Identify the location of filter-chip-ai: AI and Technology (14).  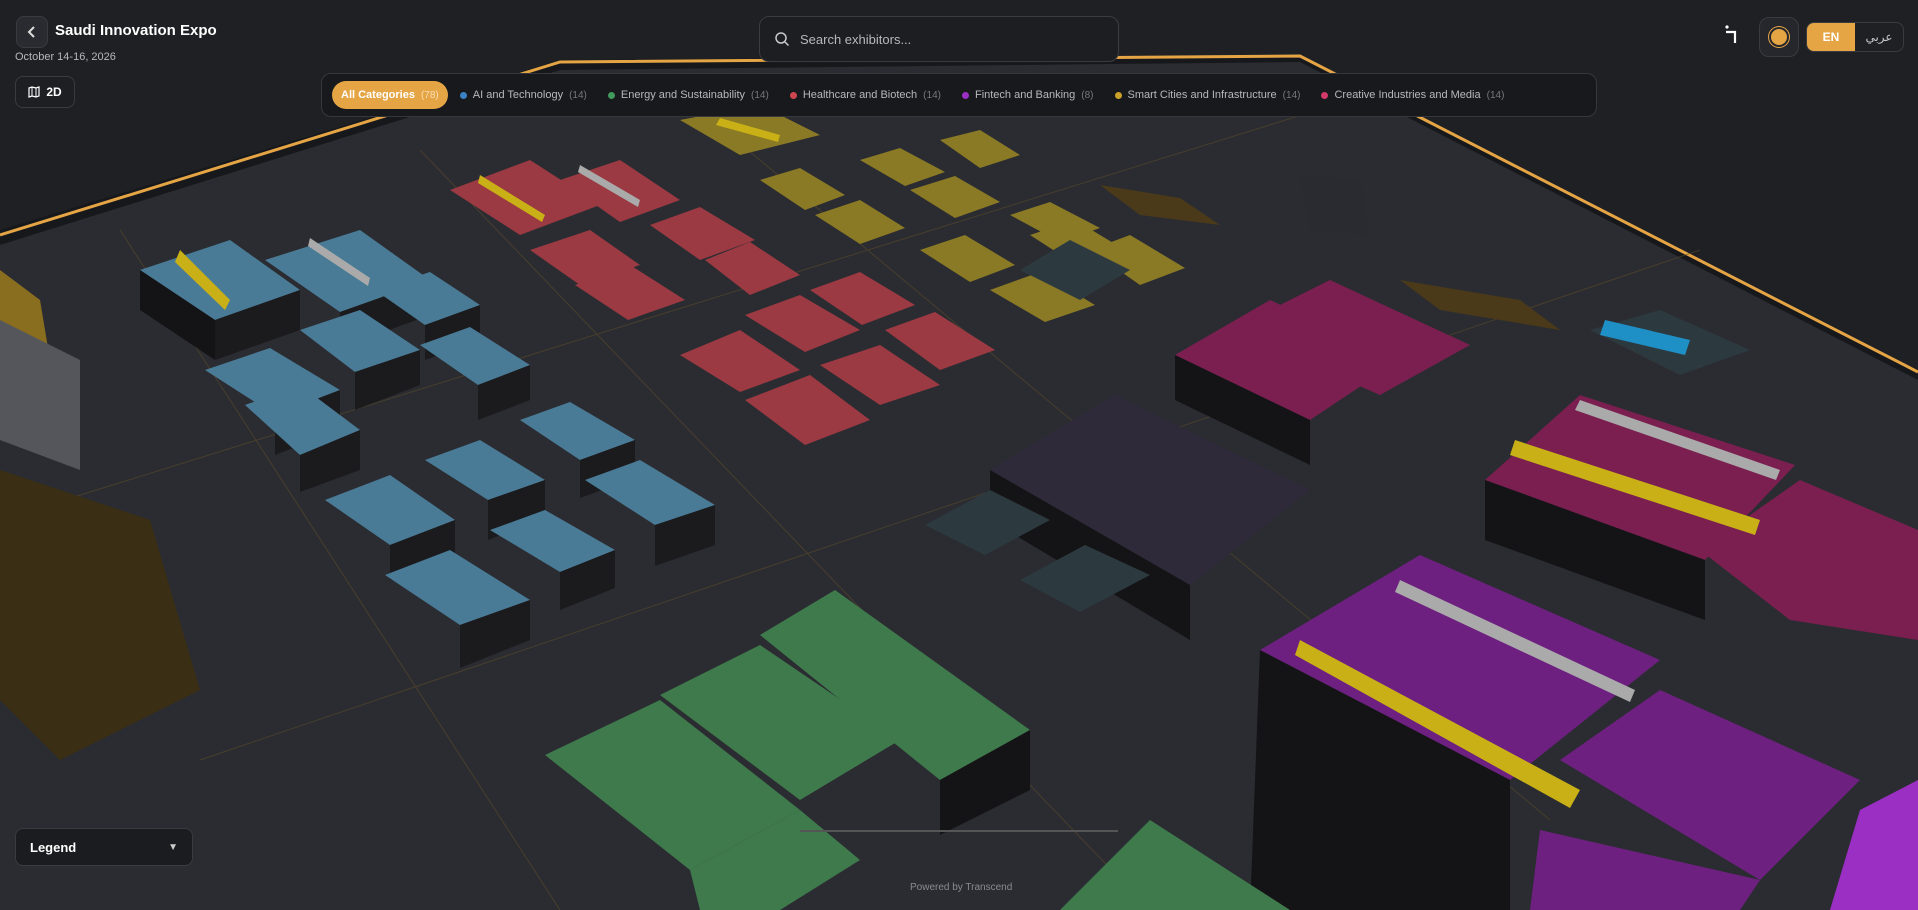
(523, 95).